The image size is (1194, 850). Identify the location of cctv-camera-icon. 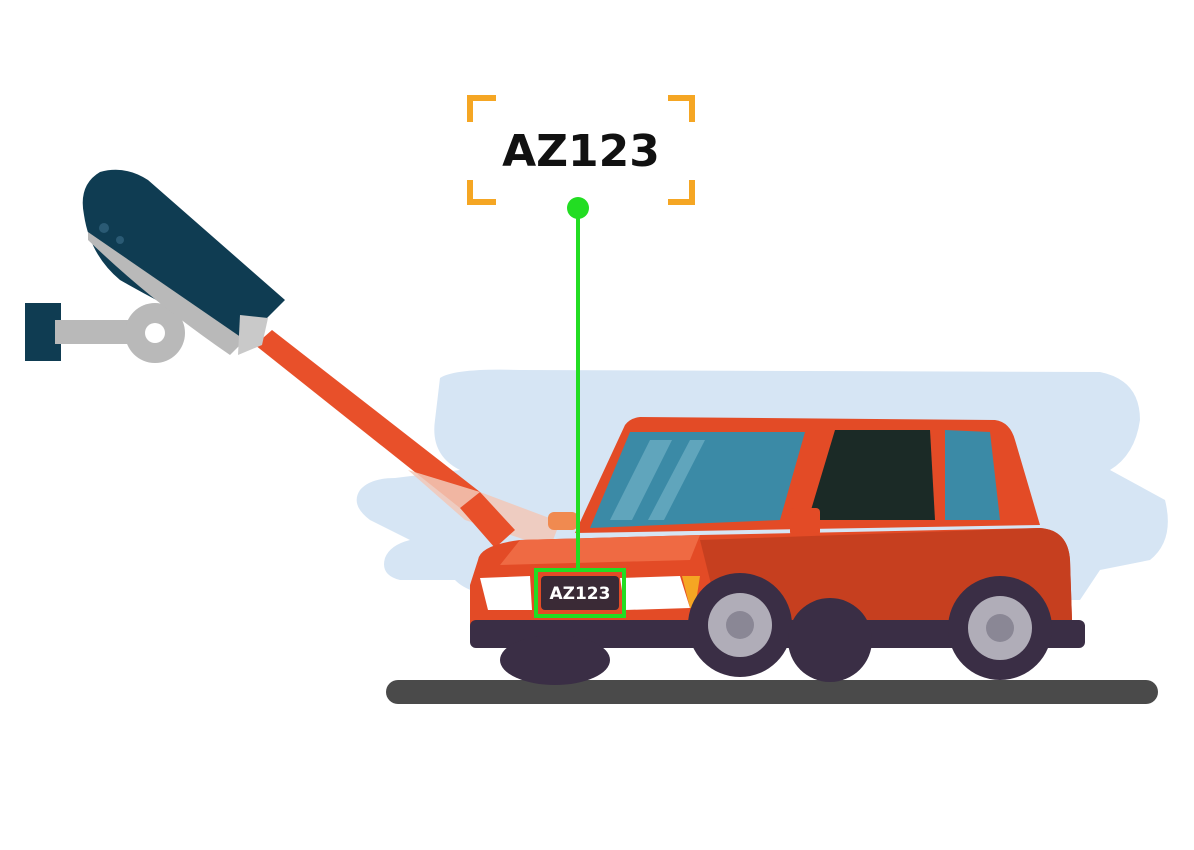
(155, 266).